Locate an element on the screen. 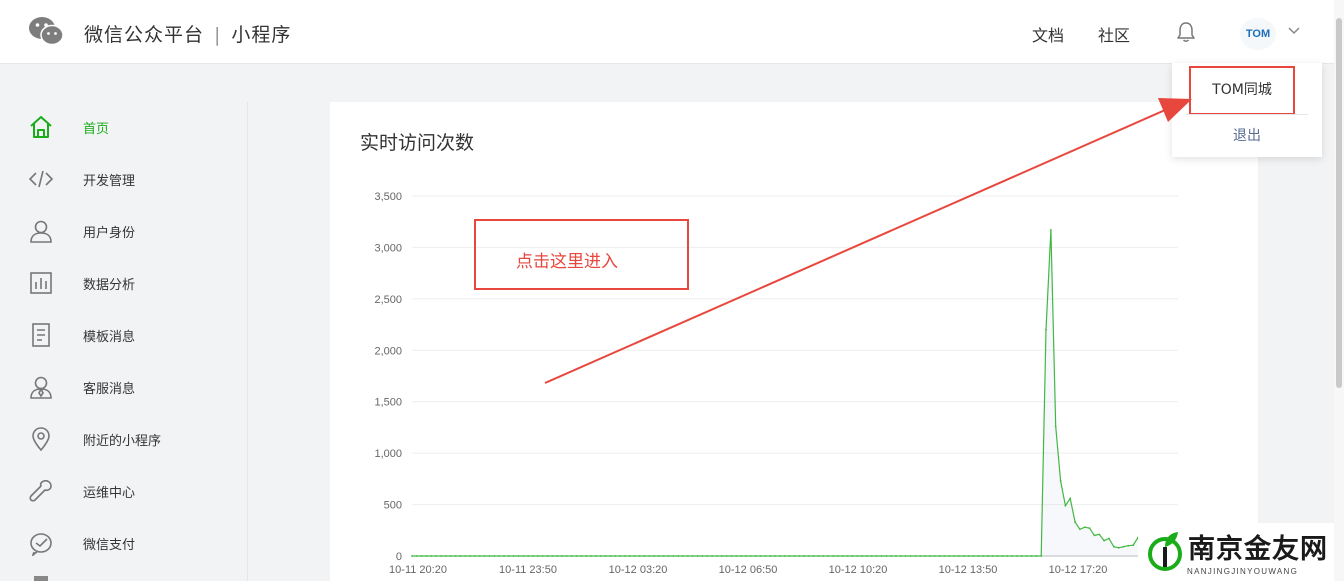  sidebar-item-label: 数据分析 is located at coordinates (109, 285).